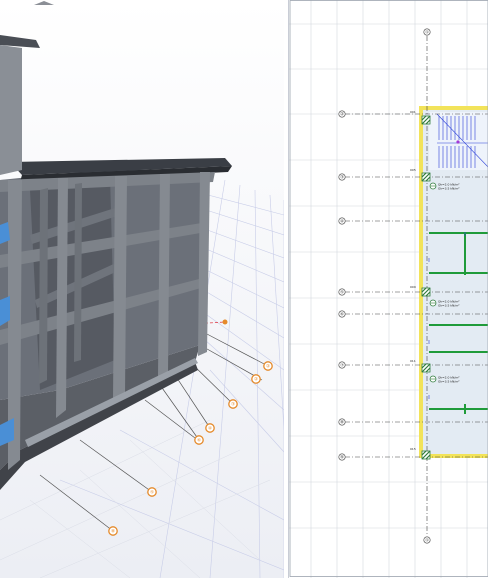  I want to click on grid-marker: ⑤, so click(152, 492).